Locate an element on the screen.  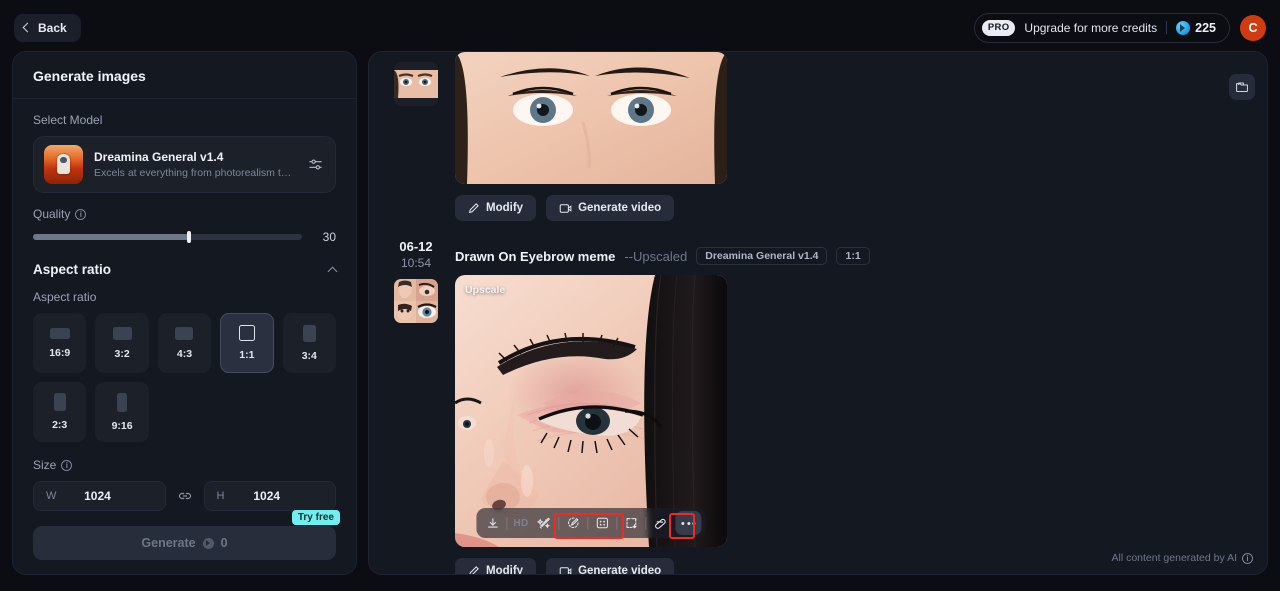
upscale-tag: Upscale is located at coordinates (485, 290).